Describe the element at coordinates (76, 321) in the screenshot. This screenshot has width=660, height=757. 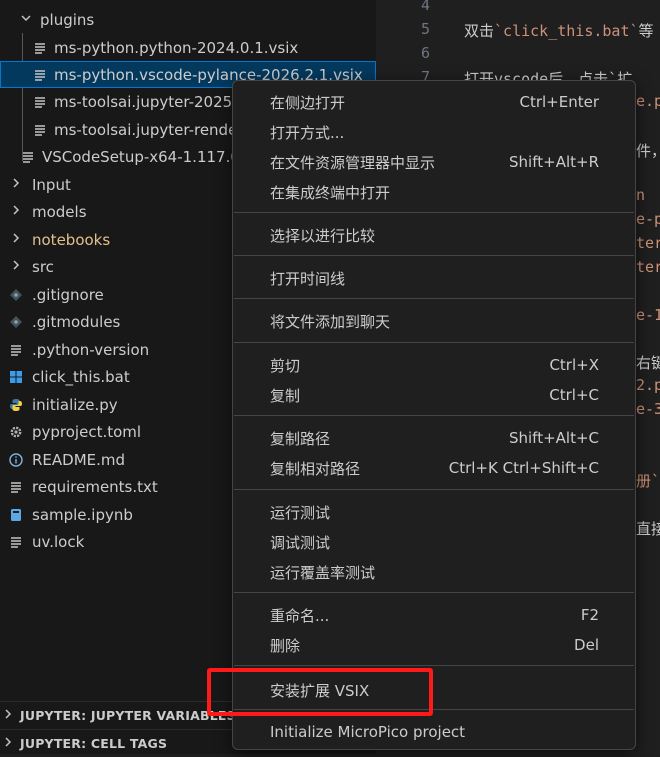
I see `file-label: .gitmodules` at that location.